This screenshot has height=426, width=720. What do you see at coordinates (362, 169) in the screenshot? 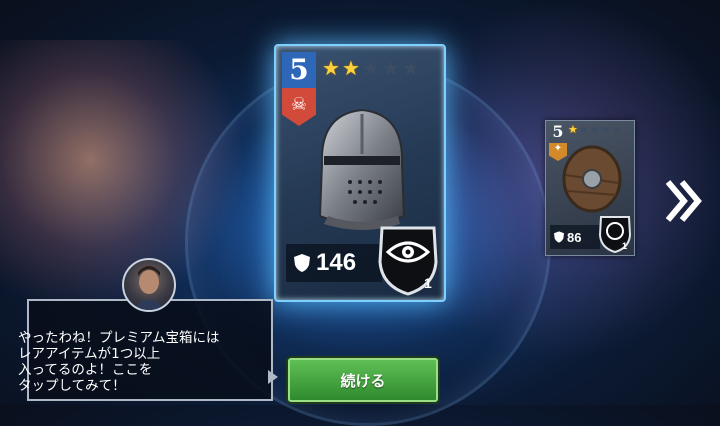
I see `knight-helmet-icon` at bounding box center [362, 169].